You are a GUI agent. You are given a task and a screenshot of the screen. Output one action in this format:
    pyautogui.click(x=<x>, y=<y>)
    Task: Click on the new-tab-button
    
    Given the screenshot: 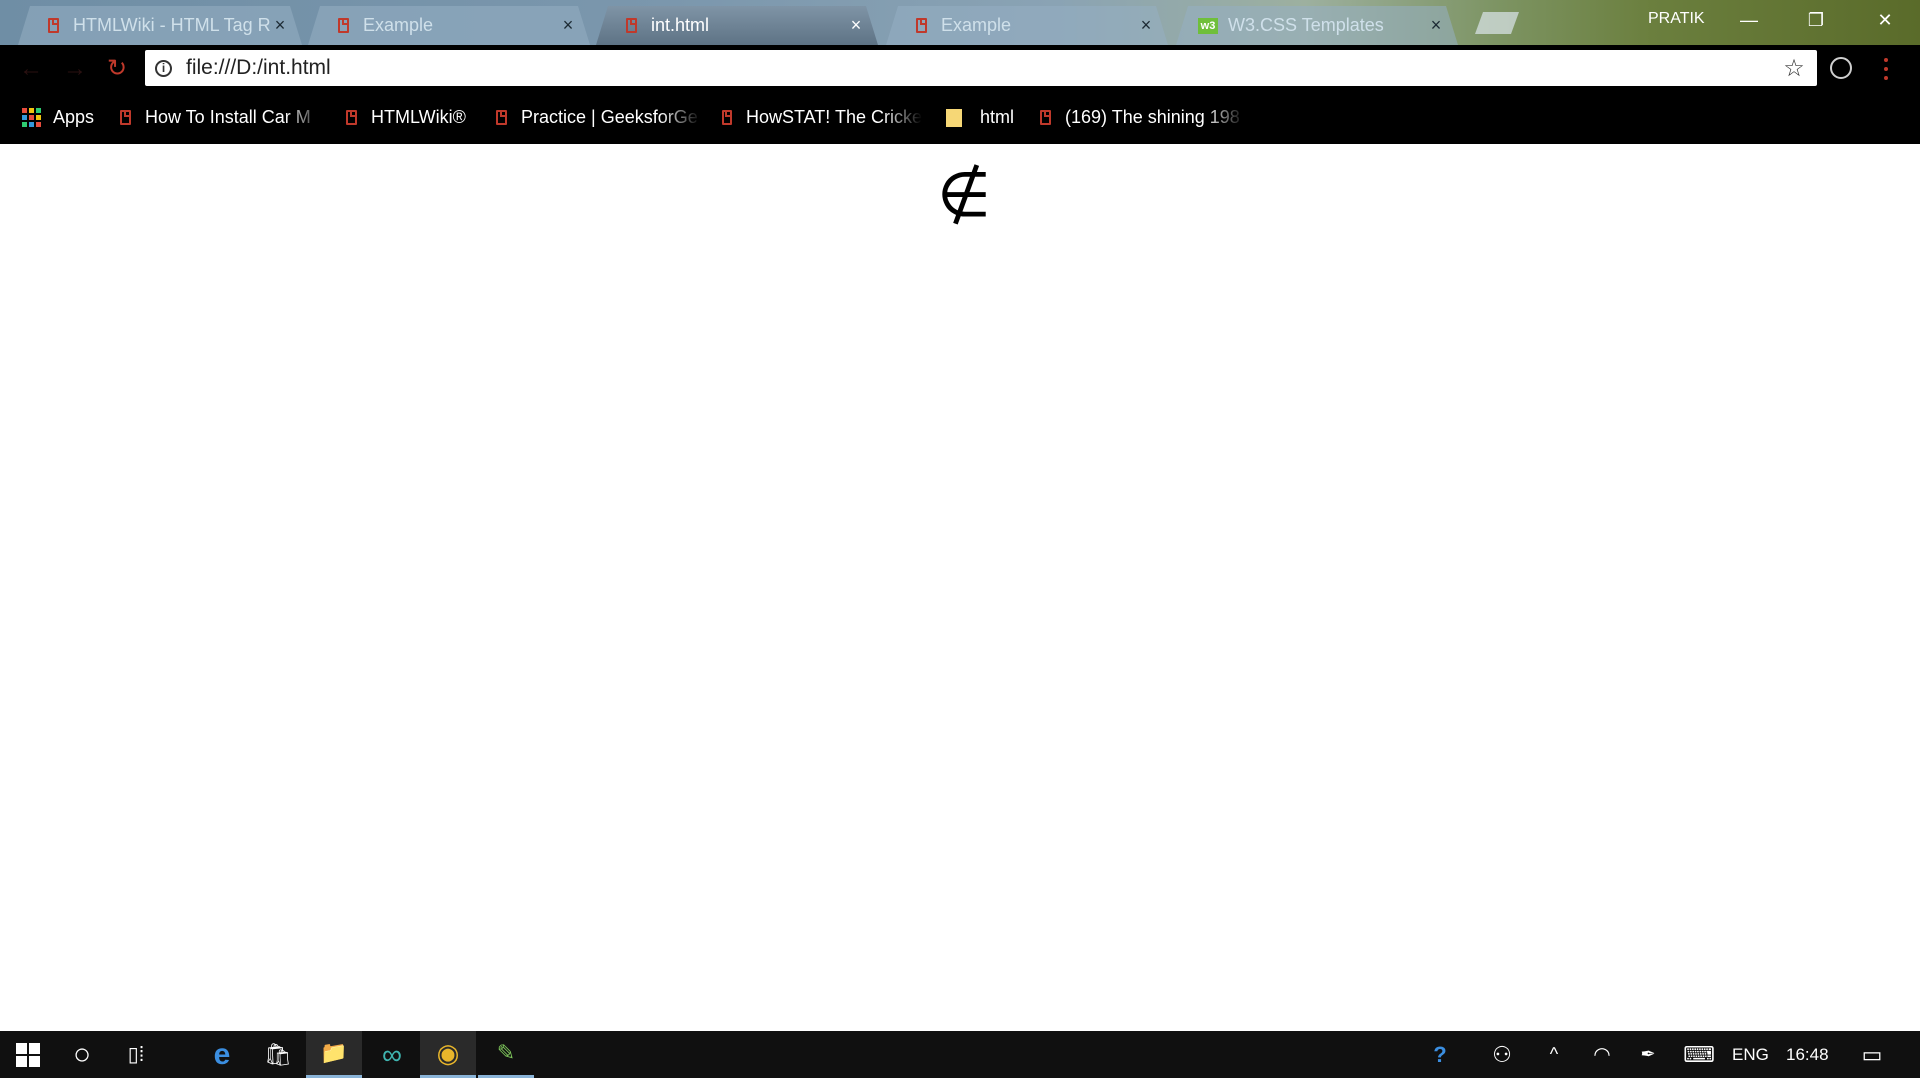 What is the action you would take?
    pyautogui.click(x=1497, y=23)
    